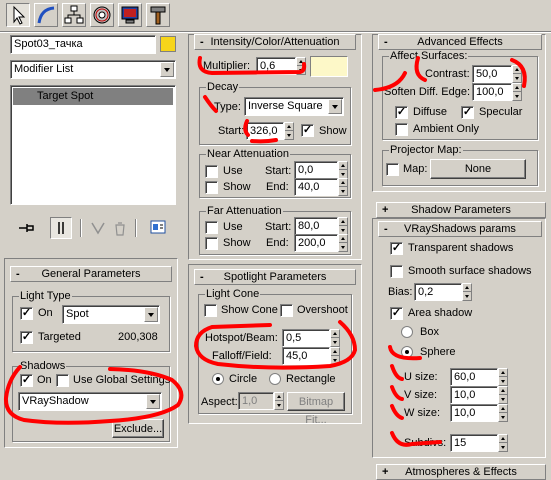 The height and width of the screenshot is (480, 551). I want to click on sphere-radio, so click(407, 352).